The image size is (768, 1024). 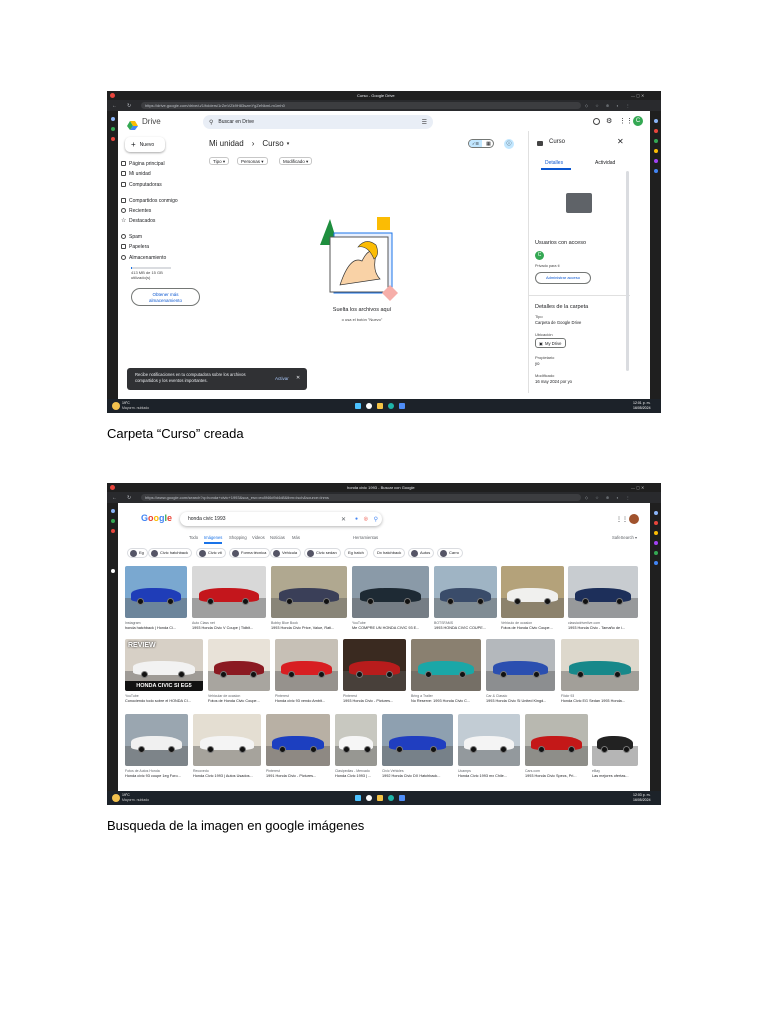 What do you see at coordinates (298, 378) in the screenshot?
I see `notification-close-icon: ✕` at bounding box center [298, 378].